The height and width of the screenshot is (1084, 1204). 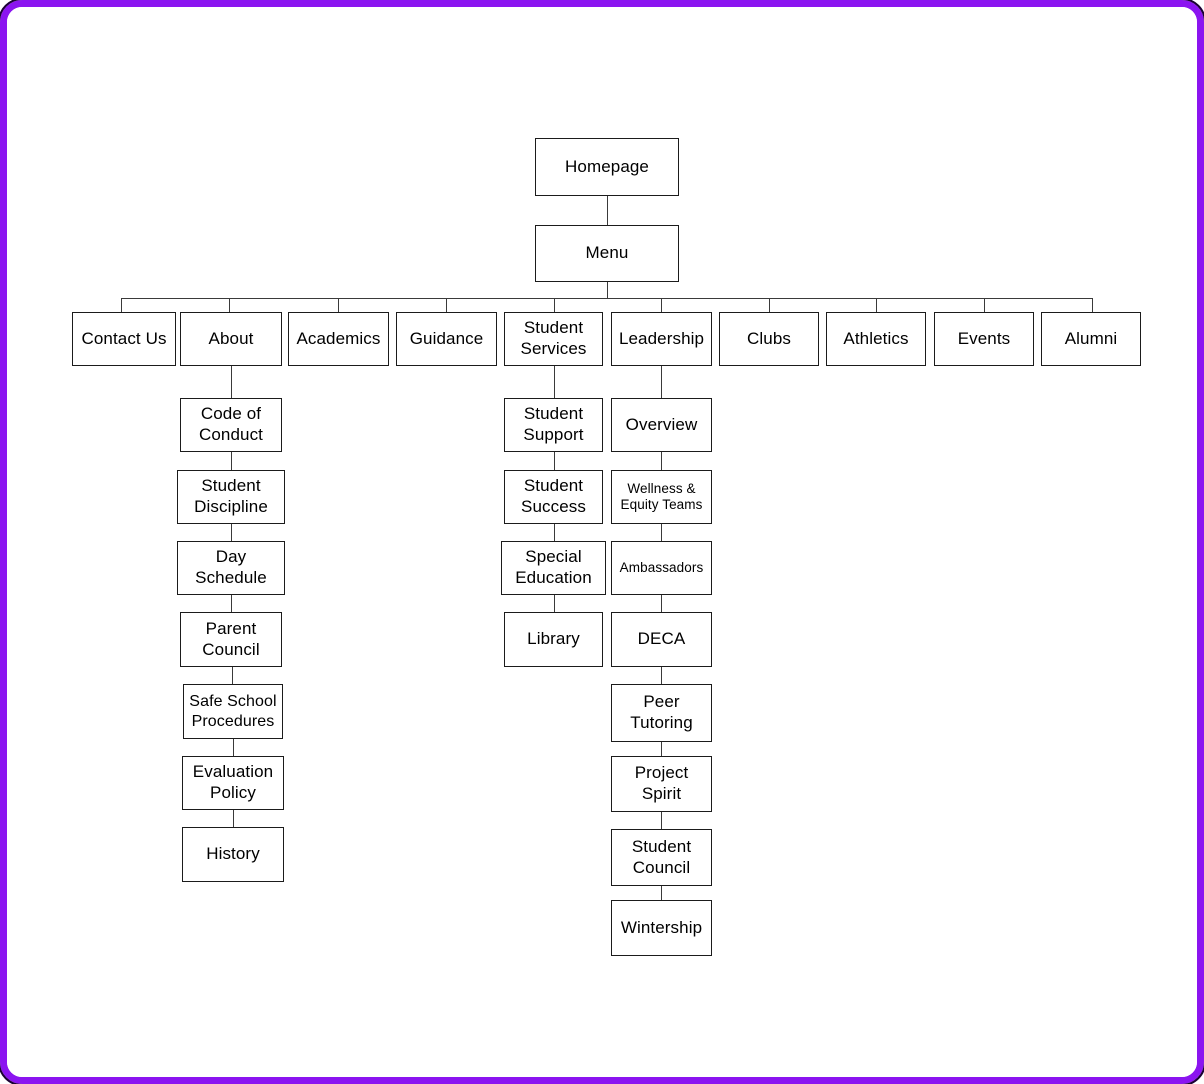 I want to click on node-contact-us: Contact Us, so click(x=124, y=339).